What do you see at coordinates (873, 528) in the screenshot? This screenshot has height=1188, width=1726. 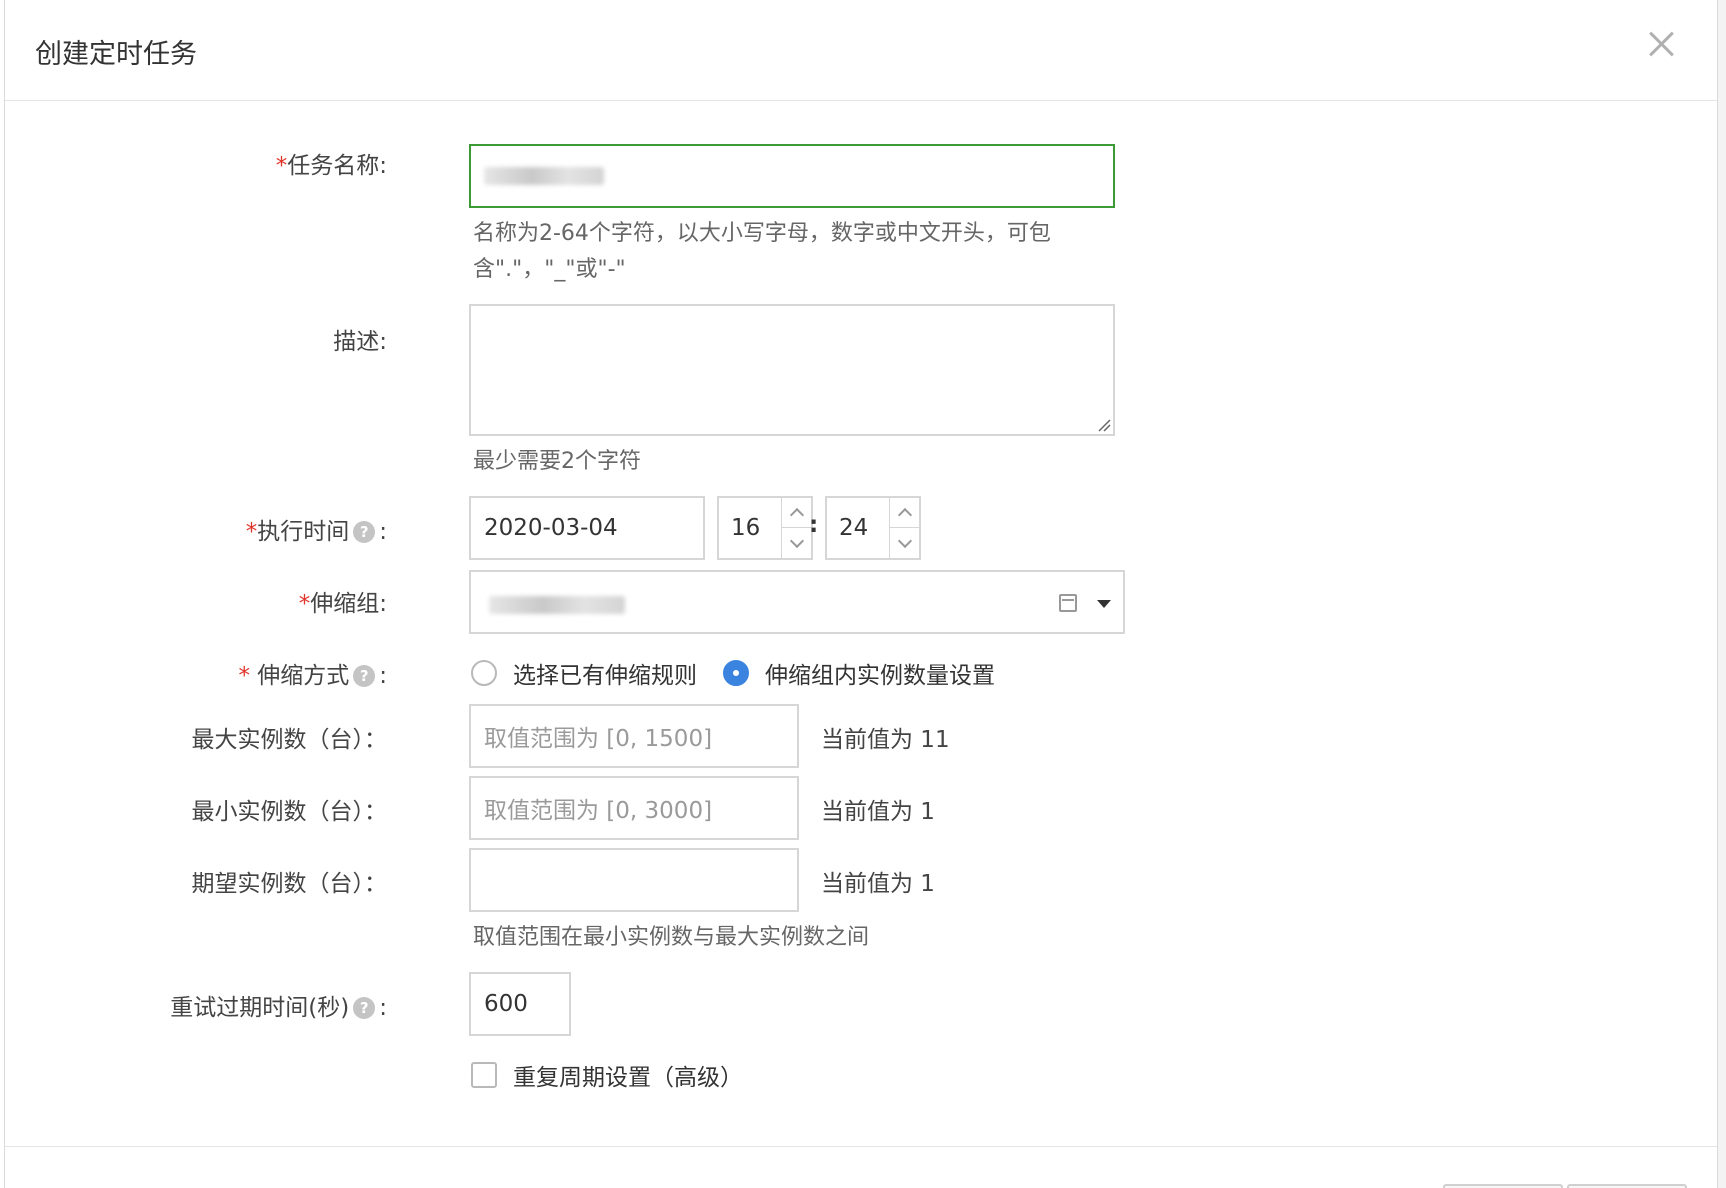 I see `minute-stepper: 24` at bounding box center [873, 528].